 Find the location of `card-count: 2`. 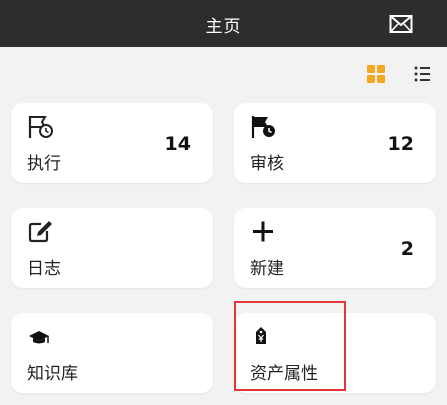

card-count: 2 is located at coordinates (407, 249).